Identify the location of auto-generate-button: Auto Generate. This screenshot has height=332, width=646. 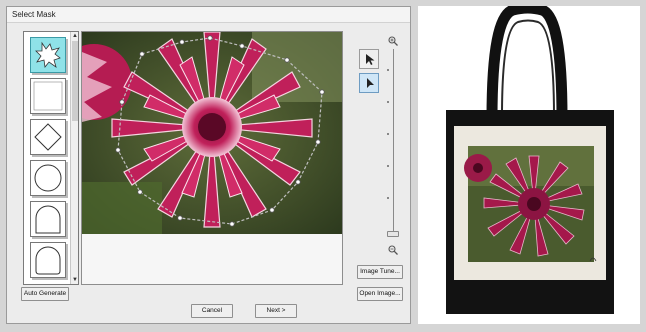
(45, 294).